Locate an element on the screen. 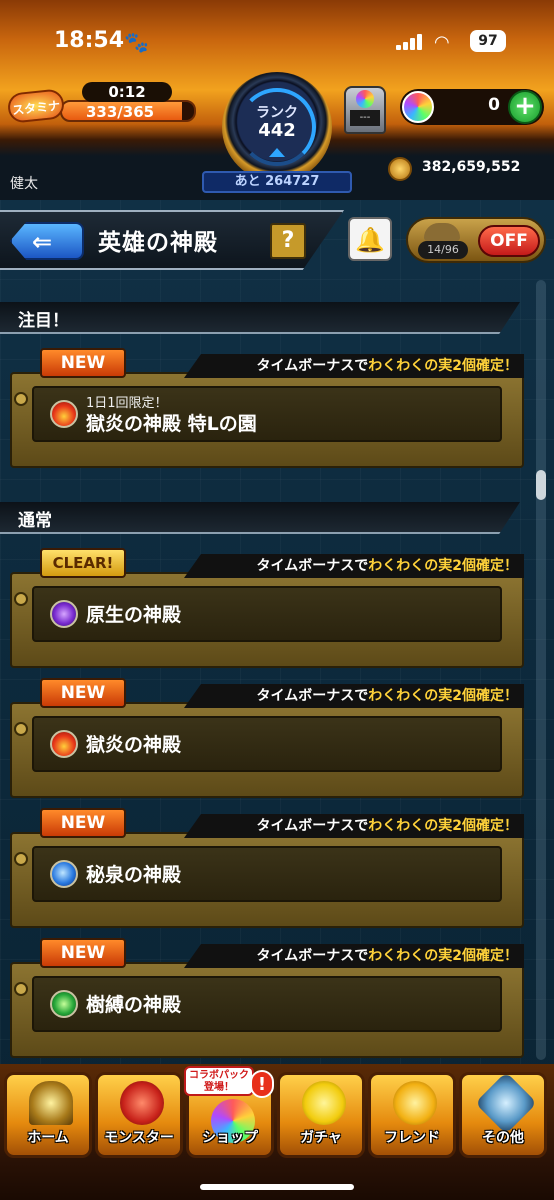 This screenshot has width=554, height=1200. capsule-value: --- is located at coordinates (365, 118).